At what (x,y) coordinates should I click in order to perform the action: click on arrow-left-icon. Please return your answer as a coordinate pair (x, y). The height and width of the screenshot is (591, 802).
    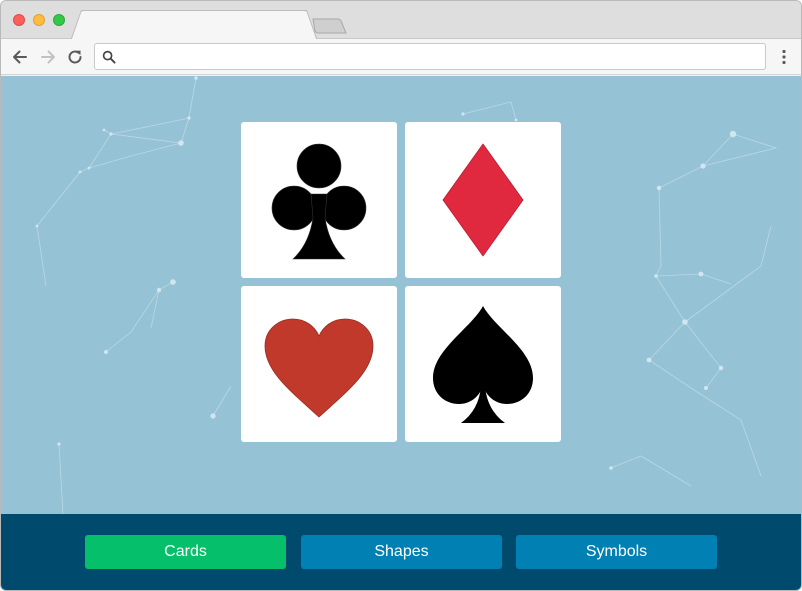
    Looking at the image, I should click on (20, 57).